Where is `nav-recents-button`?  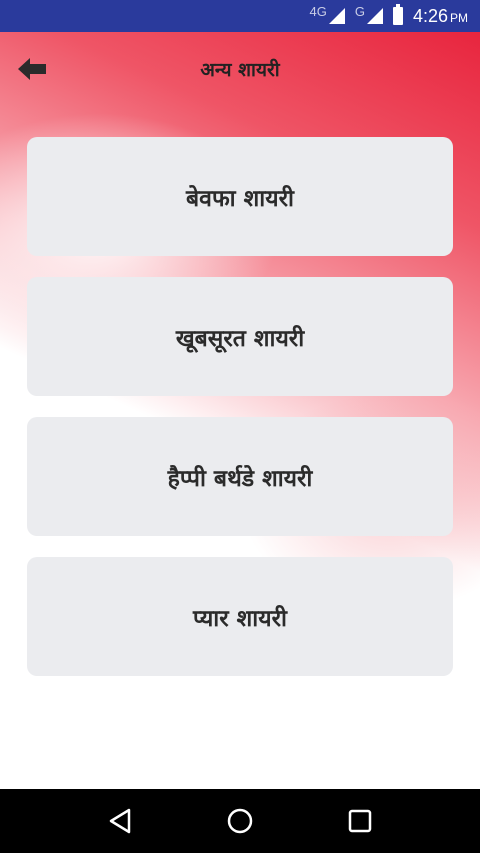
nav-recents-button is located at coordinates (360, 821).